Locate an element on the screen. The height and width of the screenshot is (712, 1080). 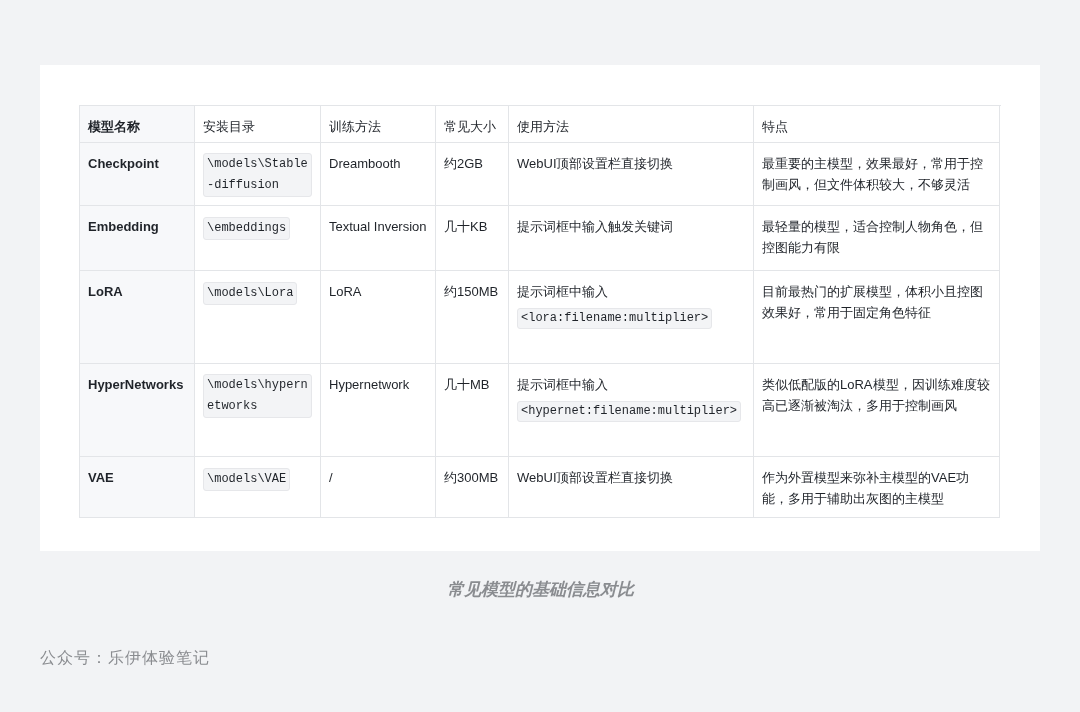
directory-path: \models\Lora is located at coordinates (250, 293).